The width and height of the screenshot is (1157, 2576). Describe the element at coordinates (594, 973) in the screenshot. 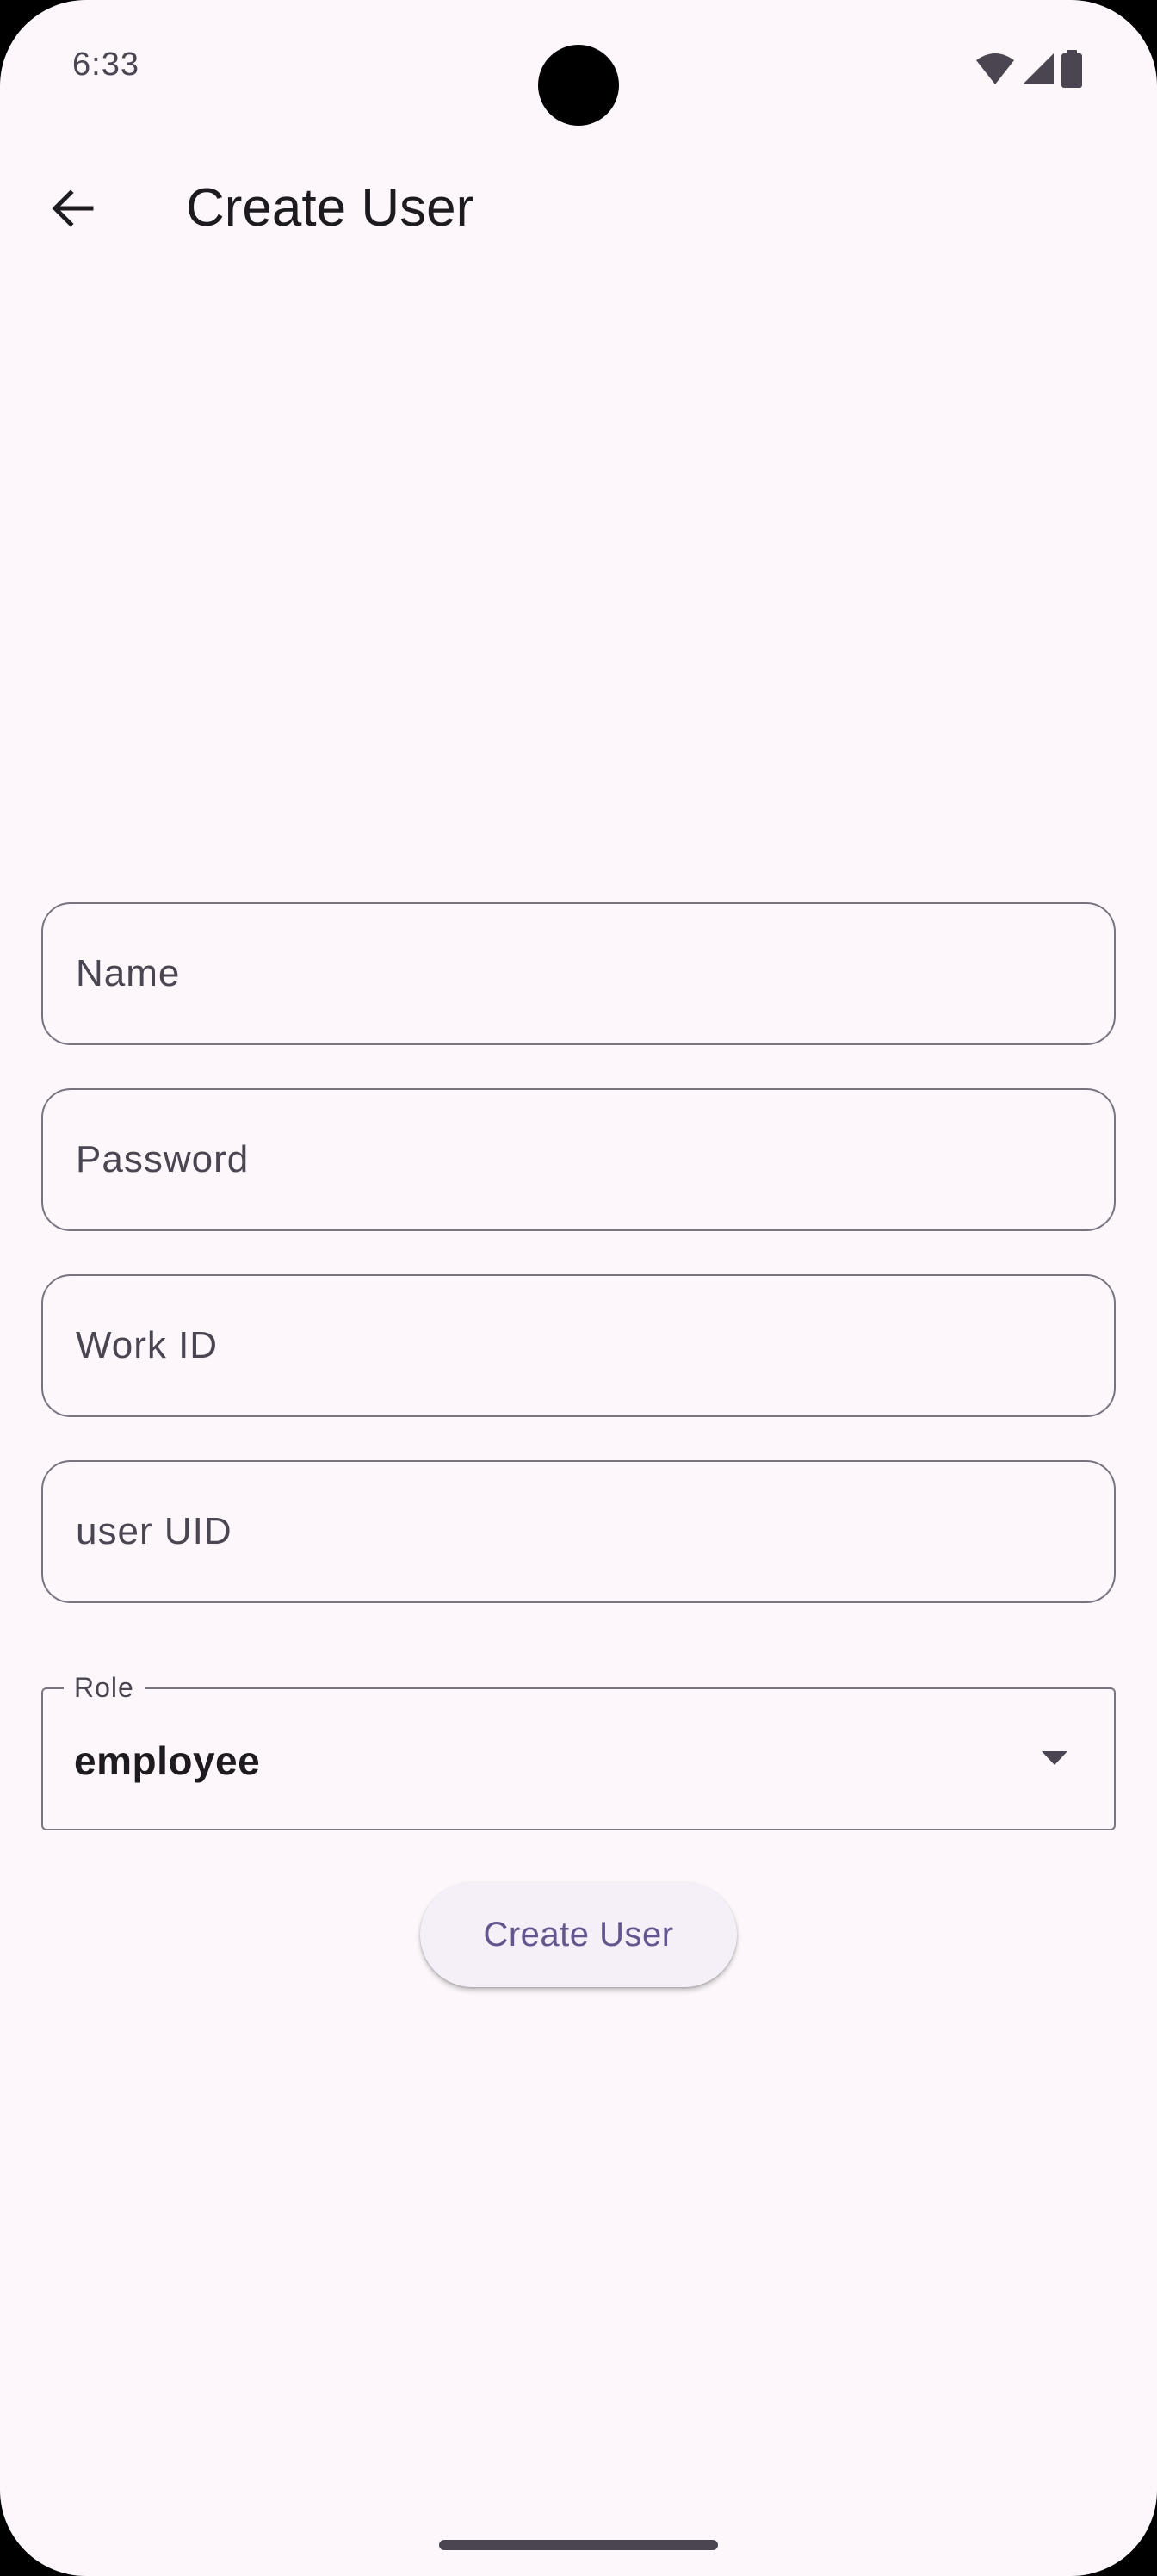

I see `name-input` at that location.